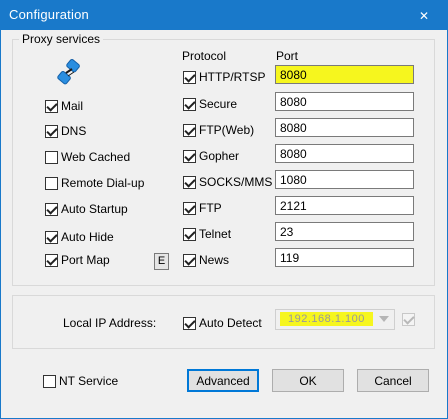 The width and height of the screenshot is (448, 419). I want to click on port-map-edit-button: E, so click(161, 261).